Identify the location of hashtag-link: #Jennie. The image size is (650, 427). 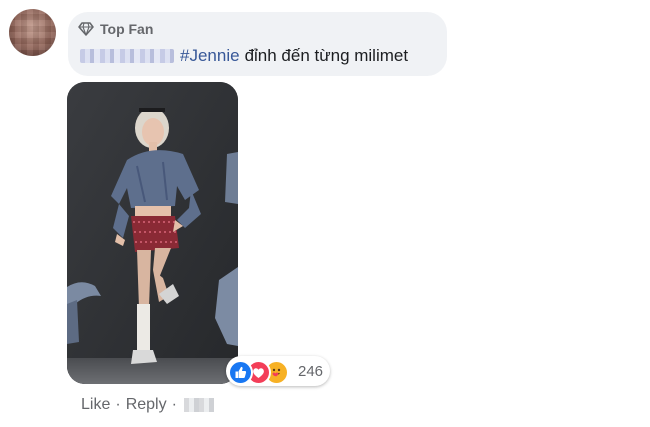
(210, 56).